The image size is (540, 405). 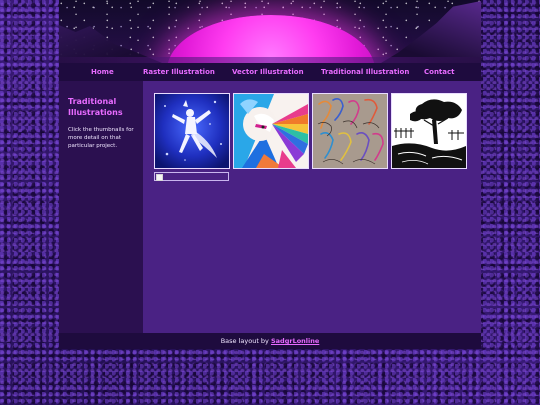 I want to click on footer: Base layout by SadgrLonline, so click(x=270, y=341).